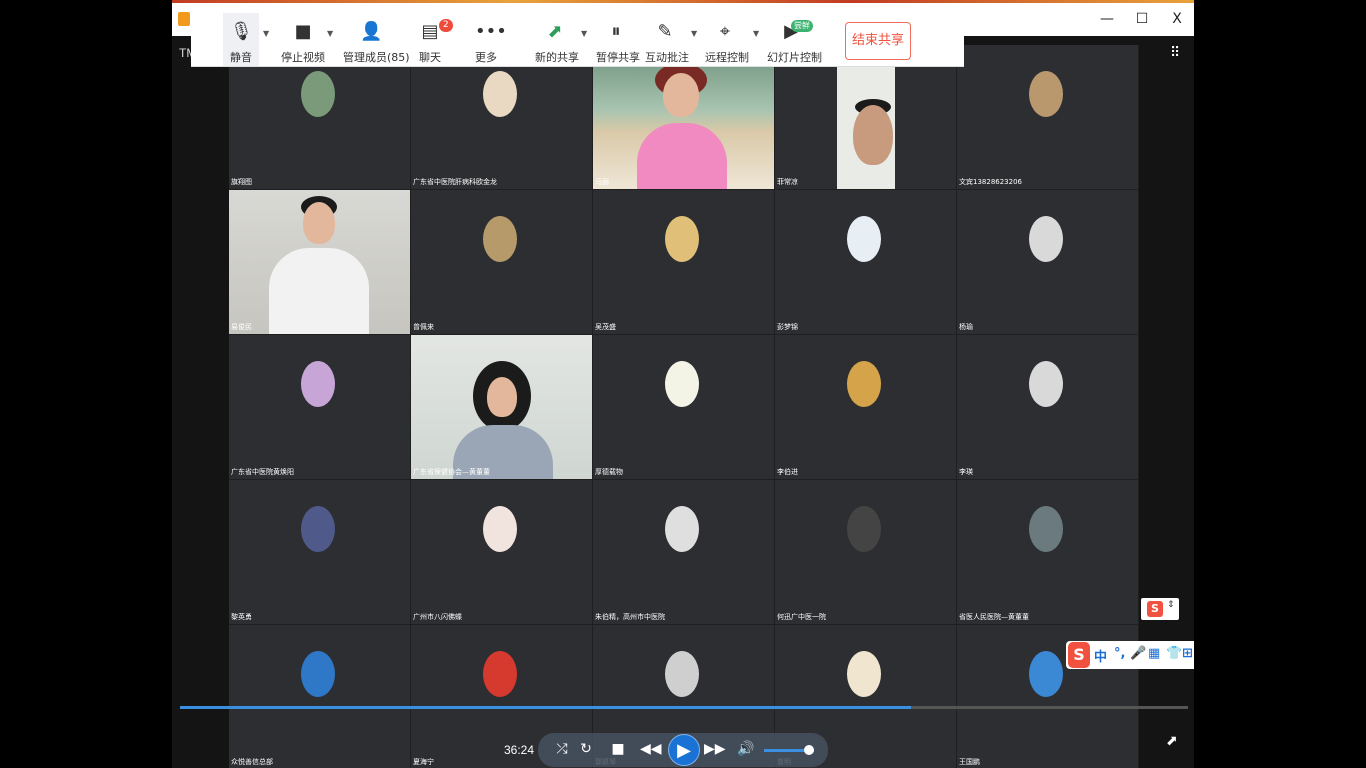 This screenshot has width=1366, height=768. I want to click on ime-toolbar: S 中 °, 🎤 ▦ 👕 ⊞, so click(1130, 655).